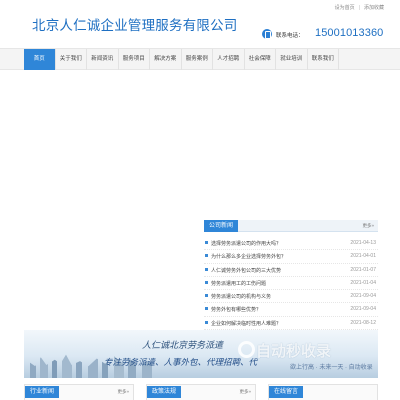 The image size is (400, 400). What do you see at coordinates (323, 392) in the screenshot?
I see `online-message-box: 在线留言` at bounding box center [323, 392].